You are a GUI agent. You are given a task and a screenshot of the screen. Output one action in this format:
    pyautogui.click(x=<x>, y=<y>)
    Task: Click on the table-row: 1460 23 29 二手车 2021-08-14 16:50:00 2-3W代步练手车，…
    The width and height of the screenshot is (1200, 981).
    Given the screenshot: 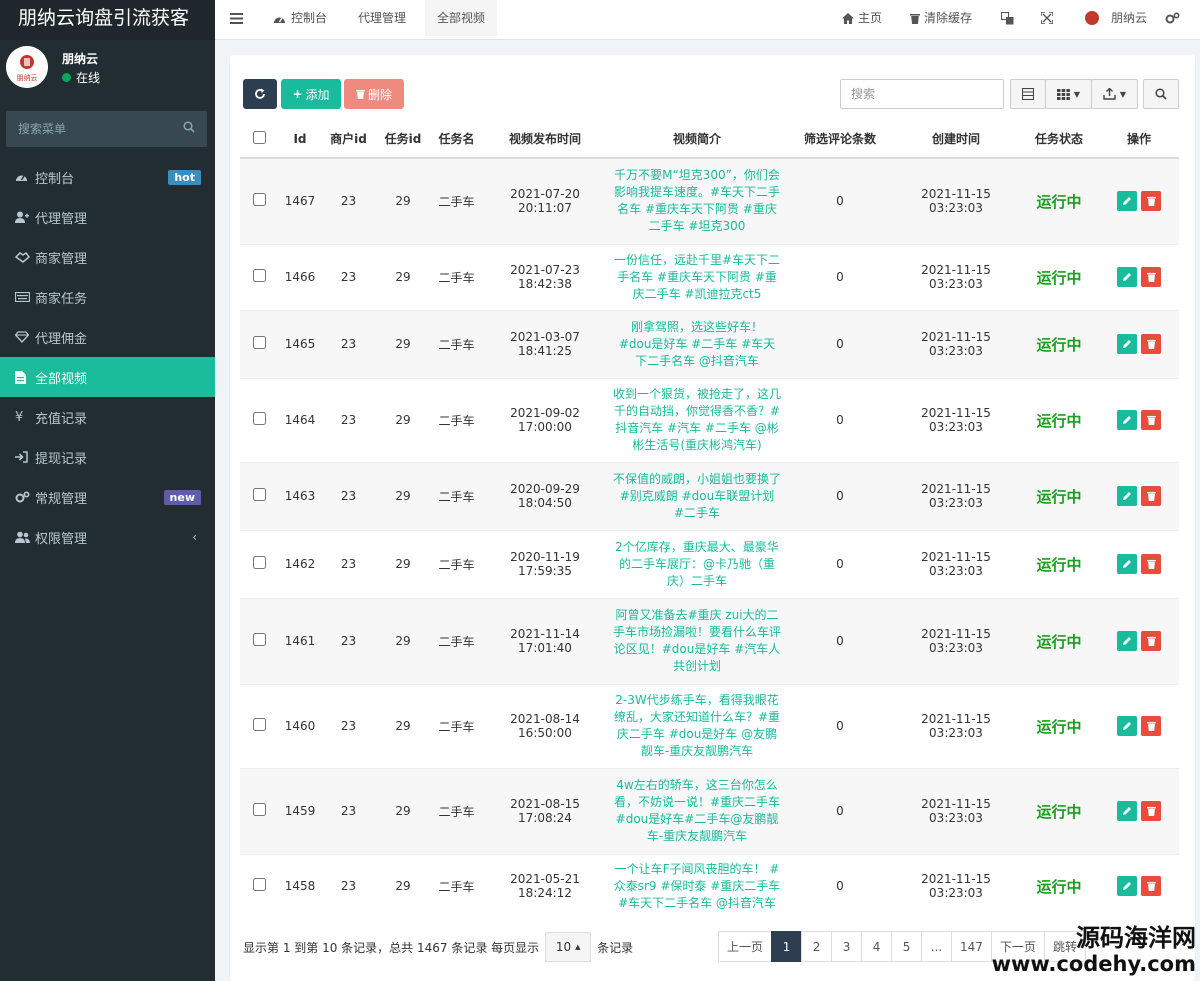 What is the action you would take?
    pyautogui.click(x=709, y=726)
    